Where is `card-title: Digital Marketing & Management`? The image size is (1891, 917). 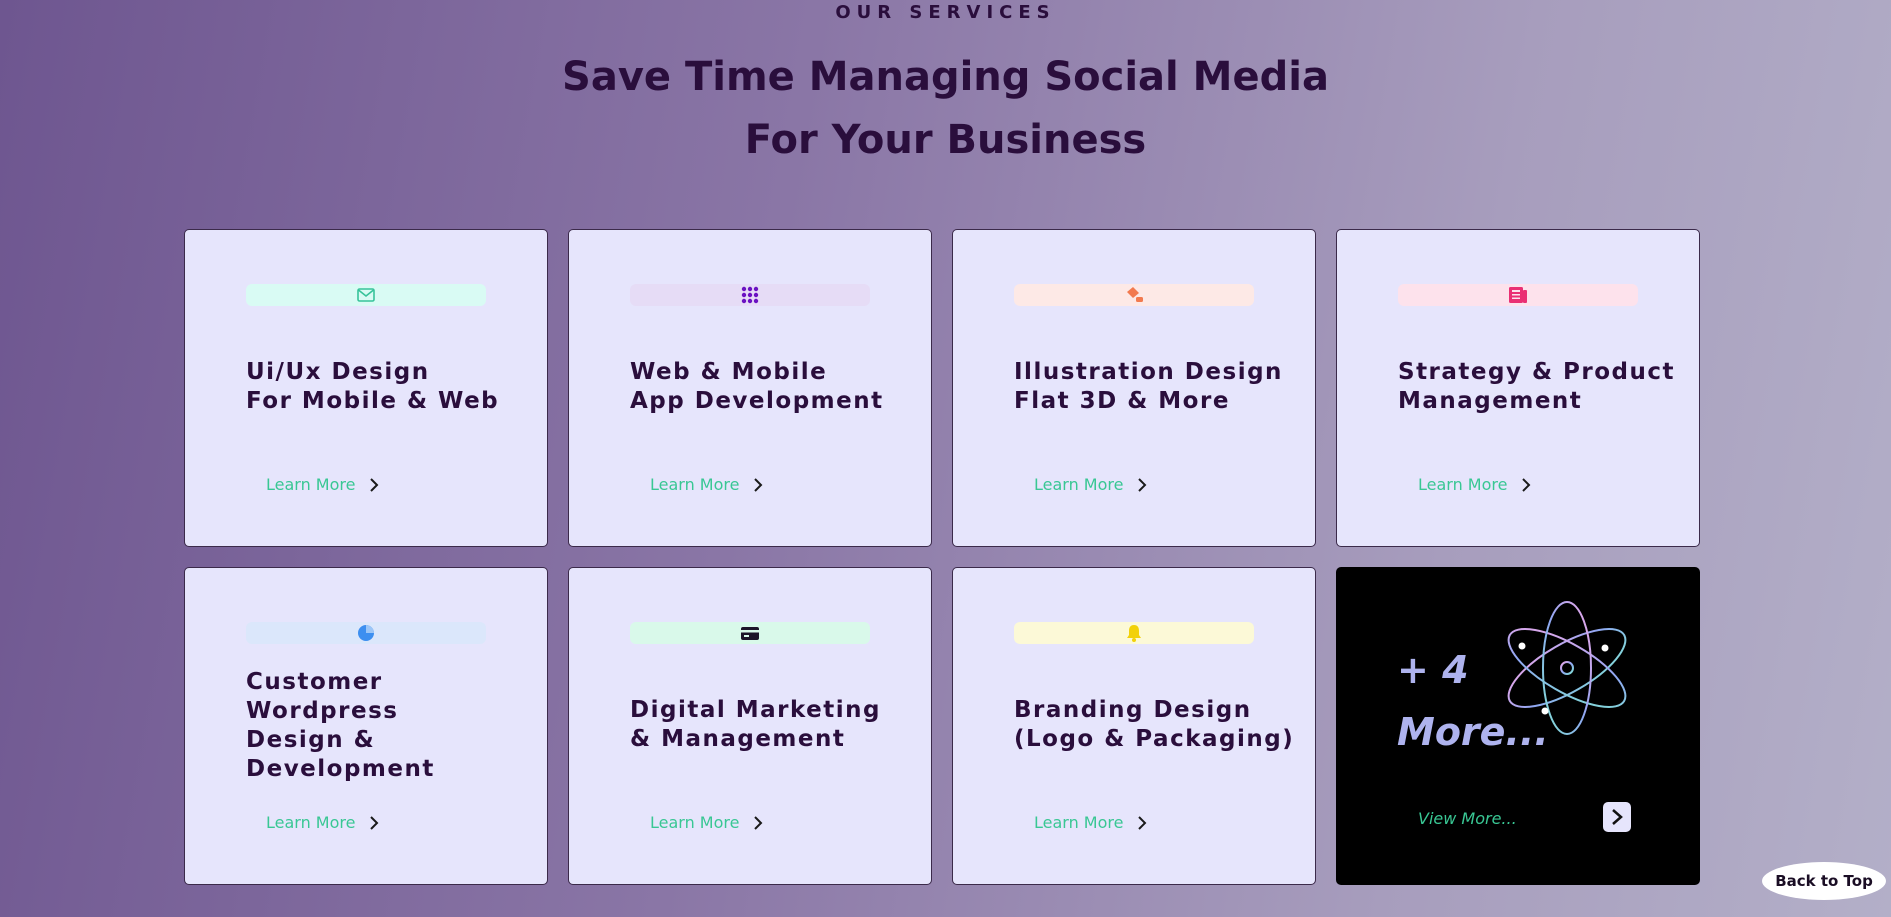
card-title: Digital Marketing & Management is located at coordinates (755, 724).